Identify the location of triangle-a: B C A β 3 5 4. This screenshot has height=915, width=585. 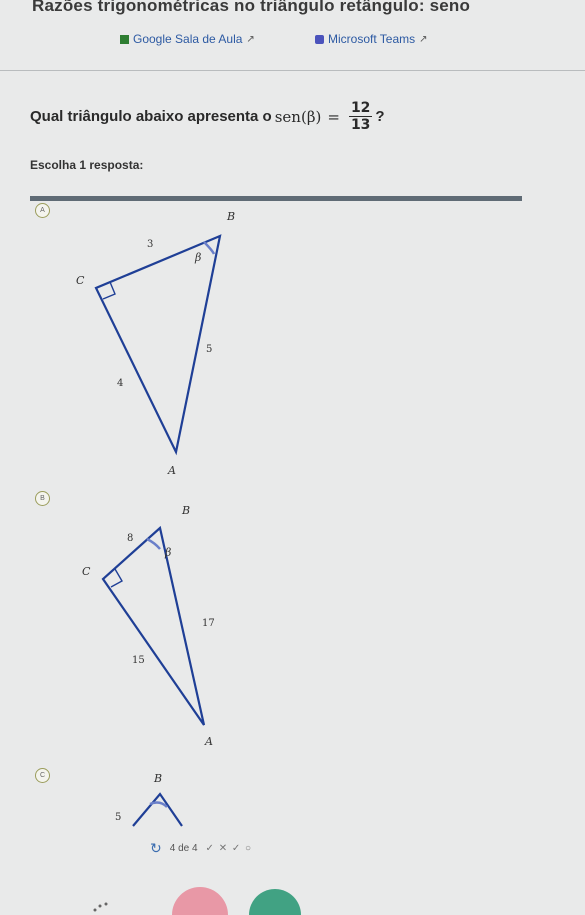
(155, 343).